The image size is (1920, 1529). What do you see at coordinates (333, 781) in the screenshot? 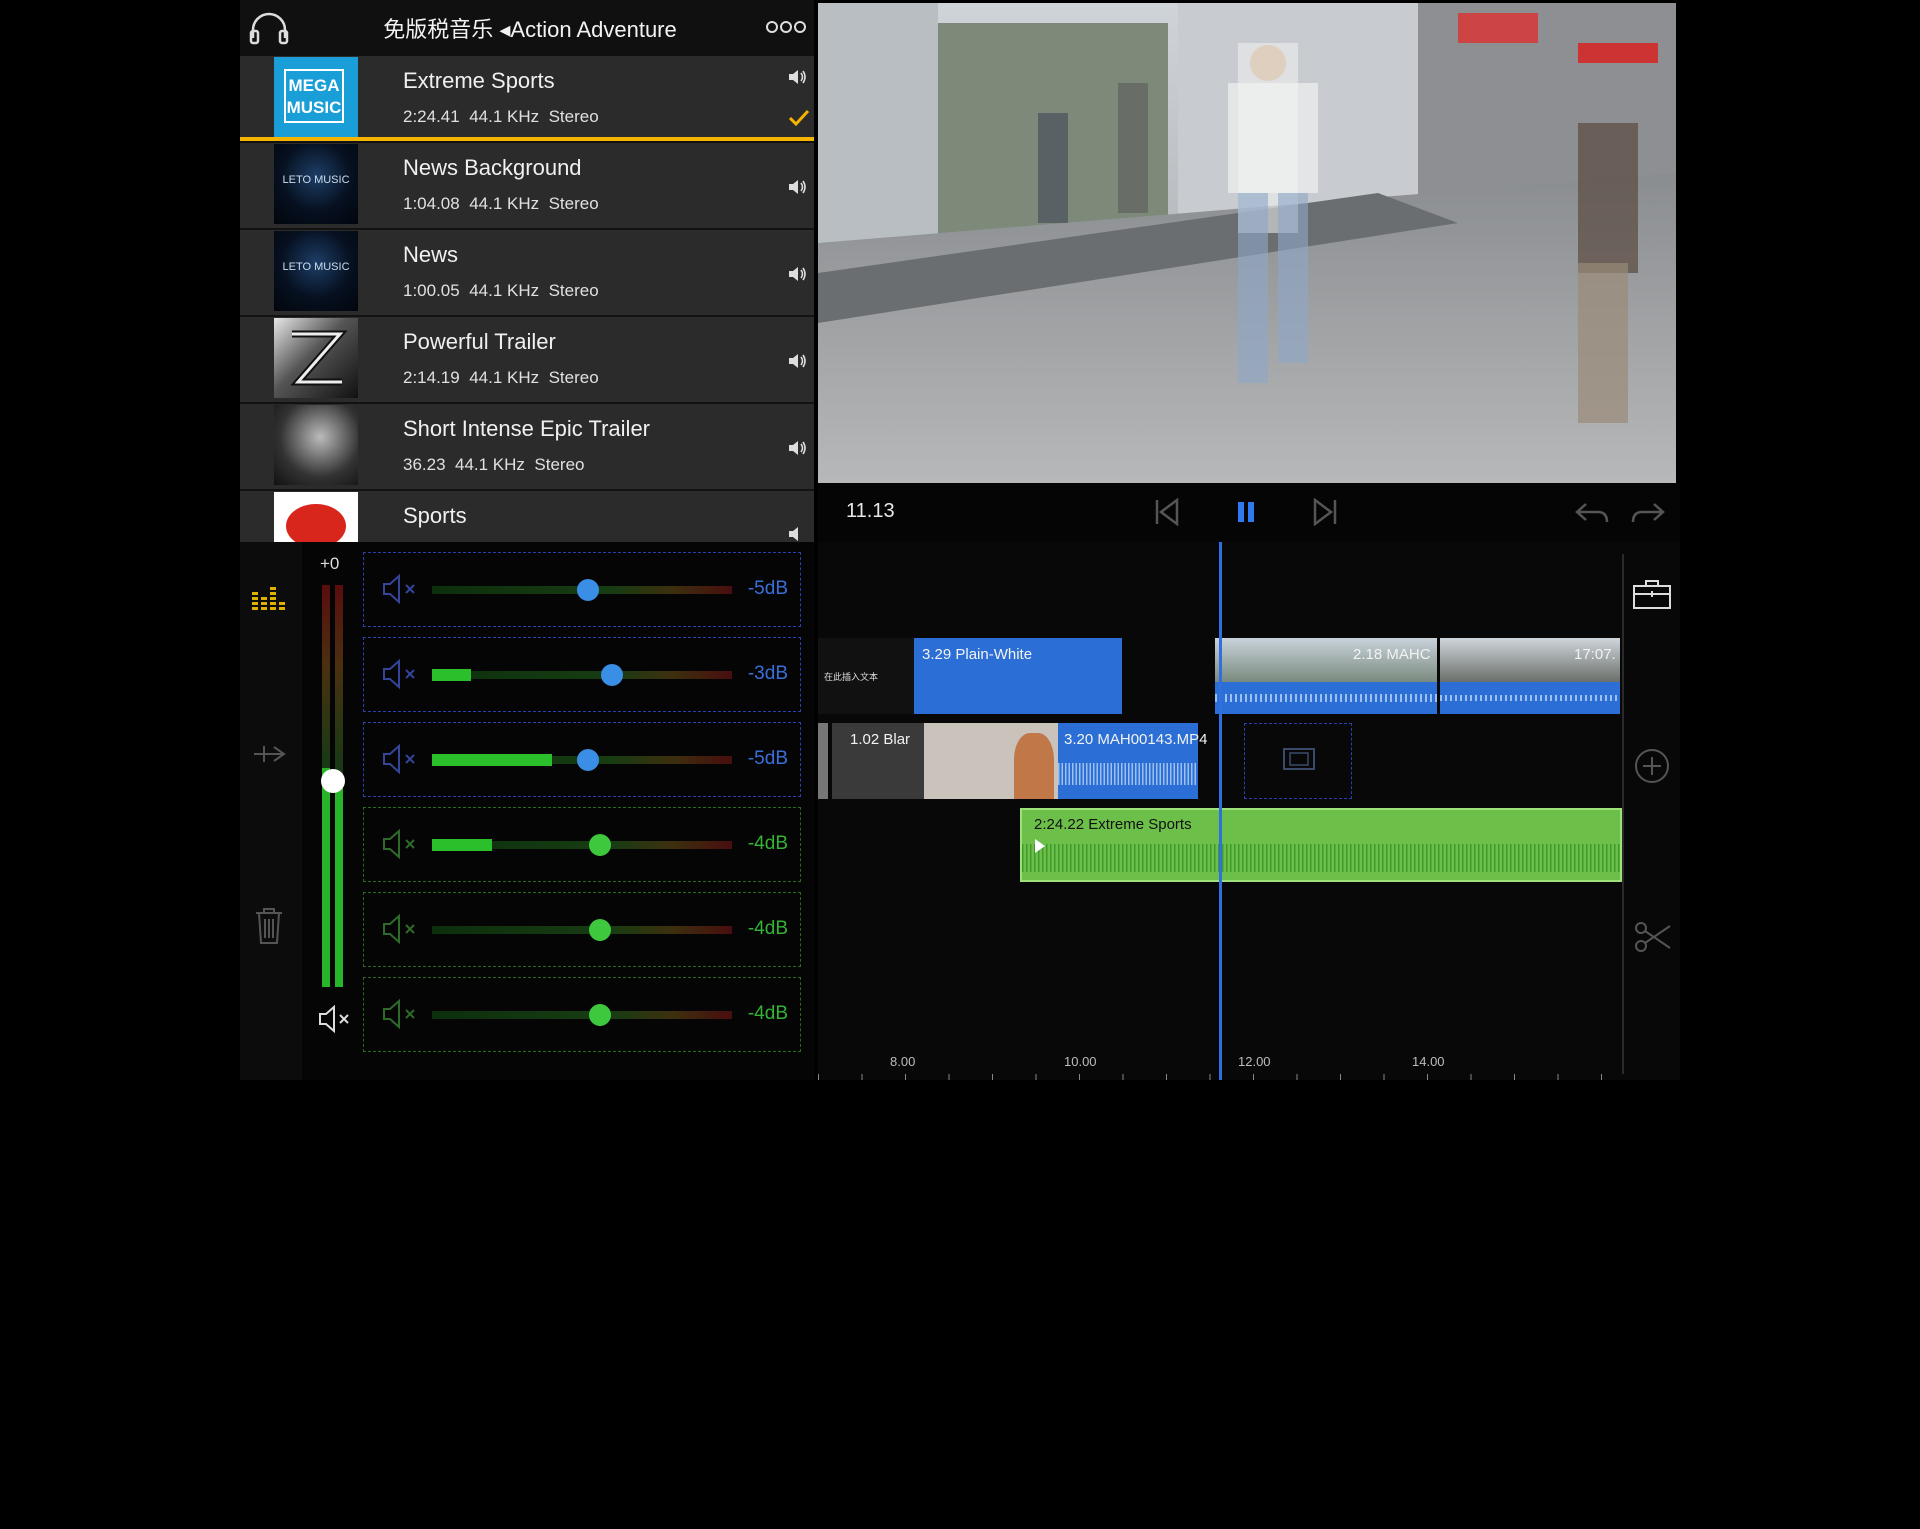
I see `master-volume-knob` at bounding box center [333, 781].